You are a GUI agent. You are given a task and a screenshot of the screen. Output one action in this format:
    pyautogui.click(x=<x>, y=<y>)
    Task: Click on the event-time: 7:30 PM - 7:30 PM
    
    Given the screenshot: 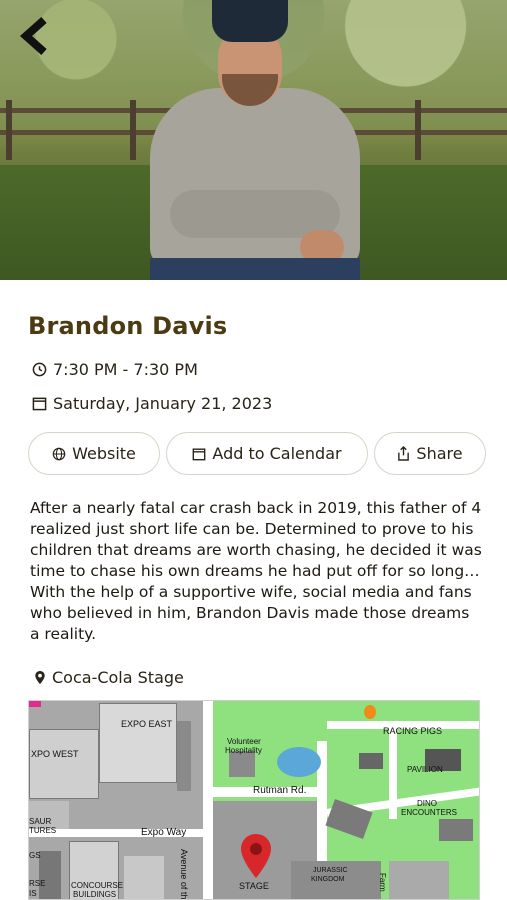 What is the action you would take?
    pyautogui.click(x=125, y=369)
    